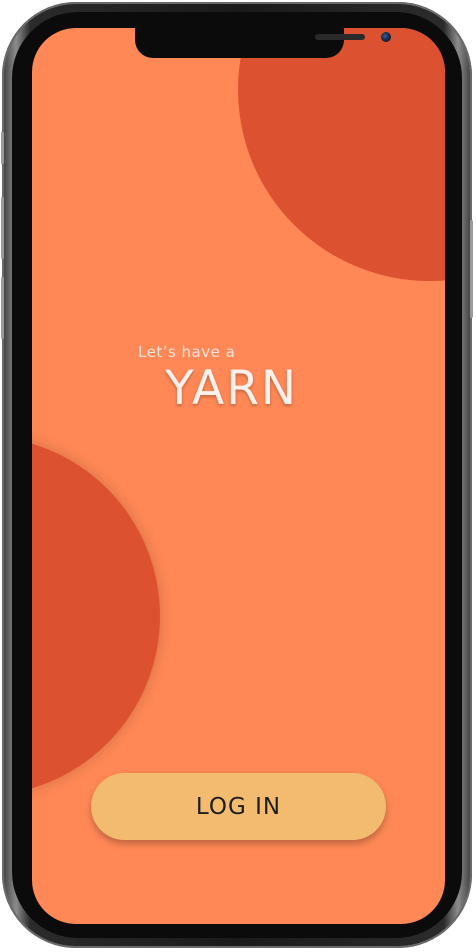 Image resolution: width=476 pixels, height=952 pixels. I want to click on login-button: LOG IN, so click(238, 806).